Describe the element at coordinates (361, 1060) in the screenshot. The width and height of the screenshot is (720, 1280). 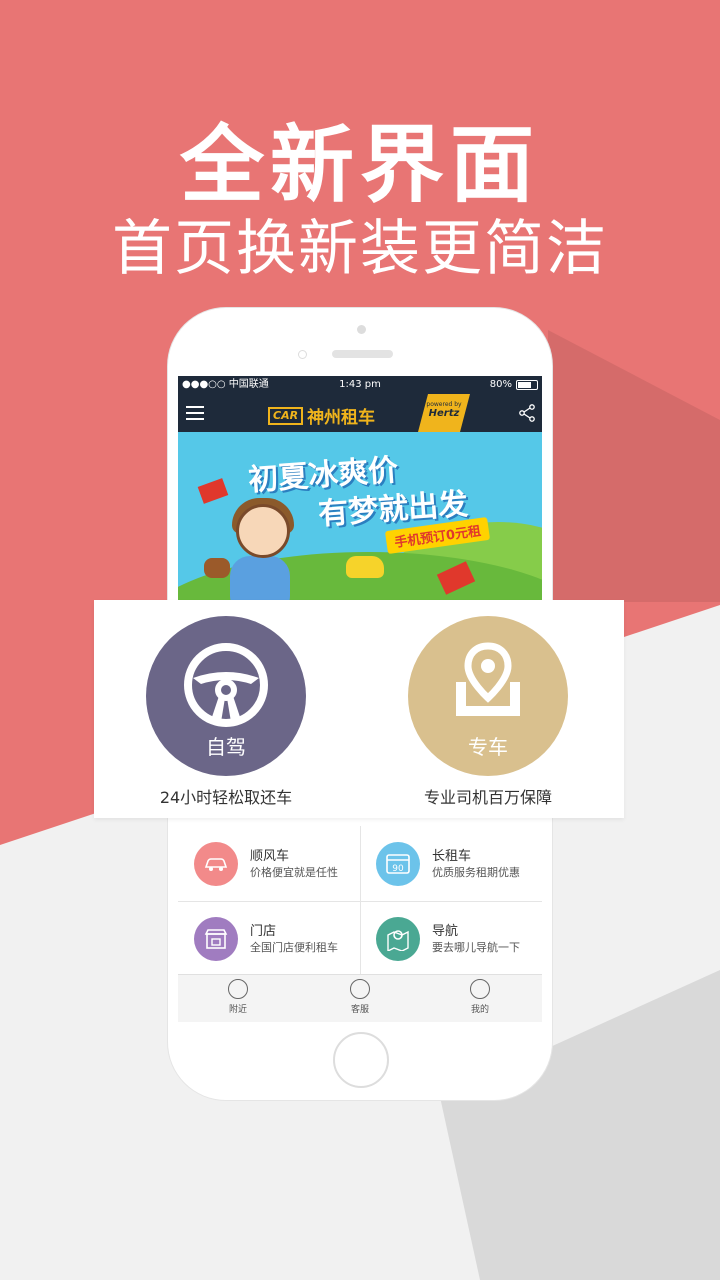
I see `phone-home-button` at that location.